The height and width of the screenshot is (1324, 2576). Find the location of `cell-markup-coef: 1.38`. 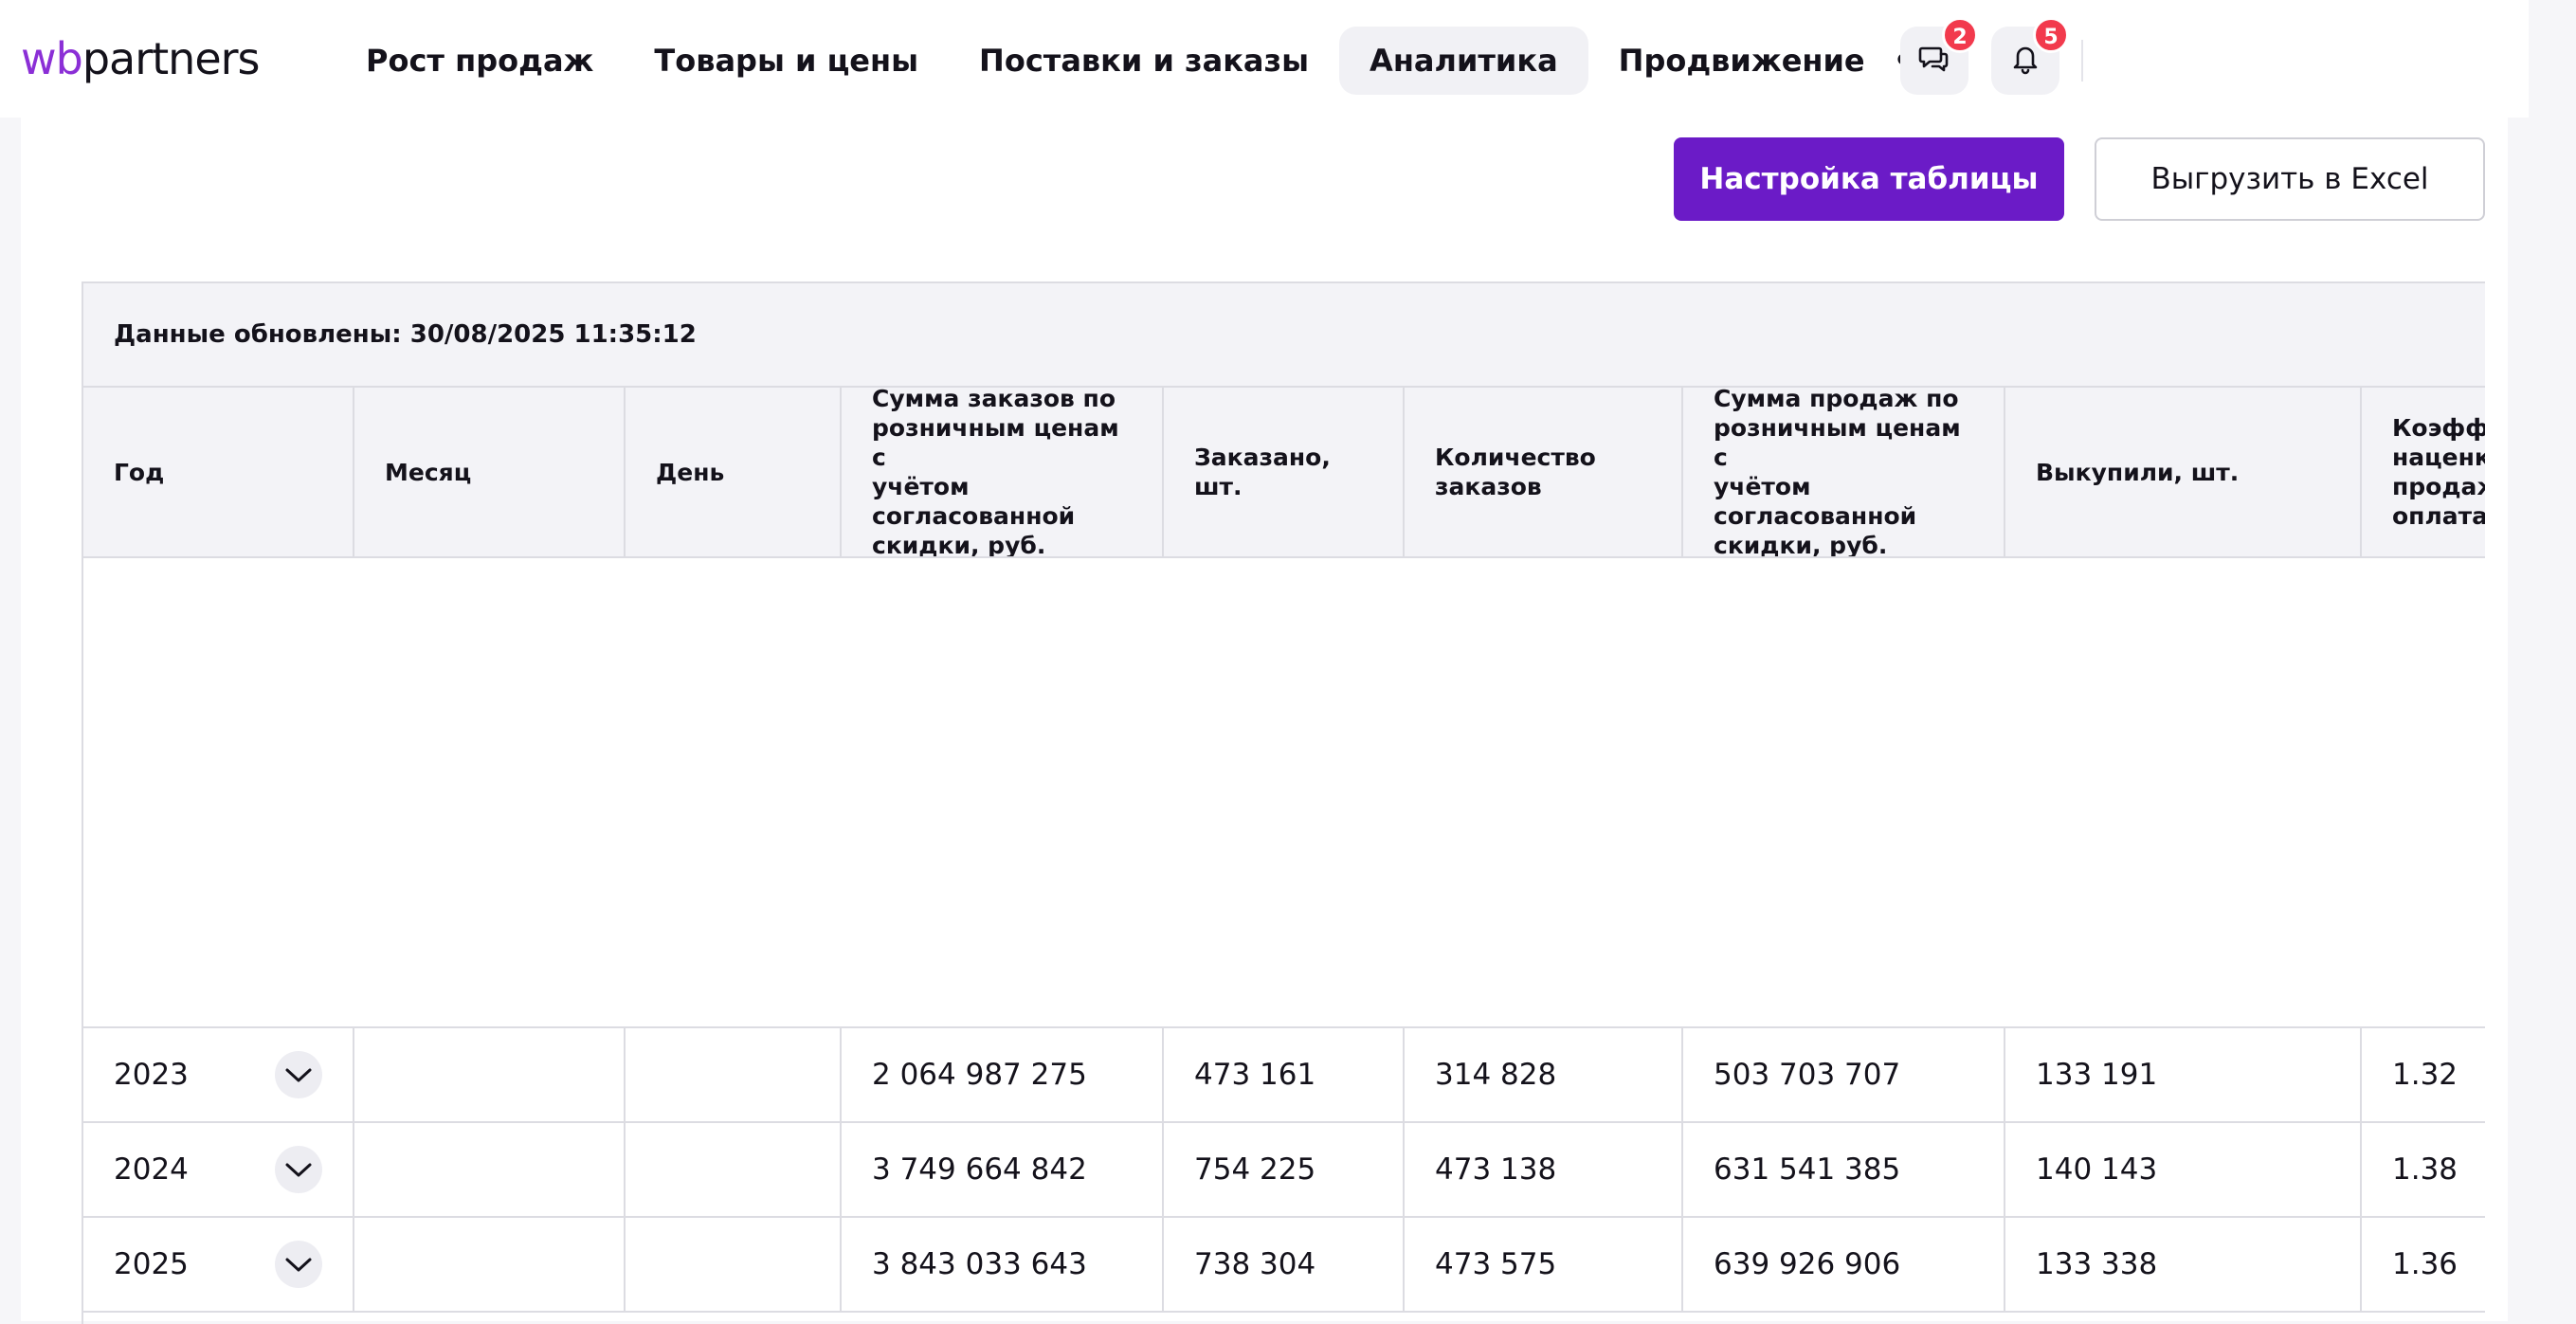

cell-markup-coef: 1.38 is located at coordinates (2425, 1169).